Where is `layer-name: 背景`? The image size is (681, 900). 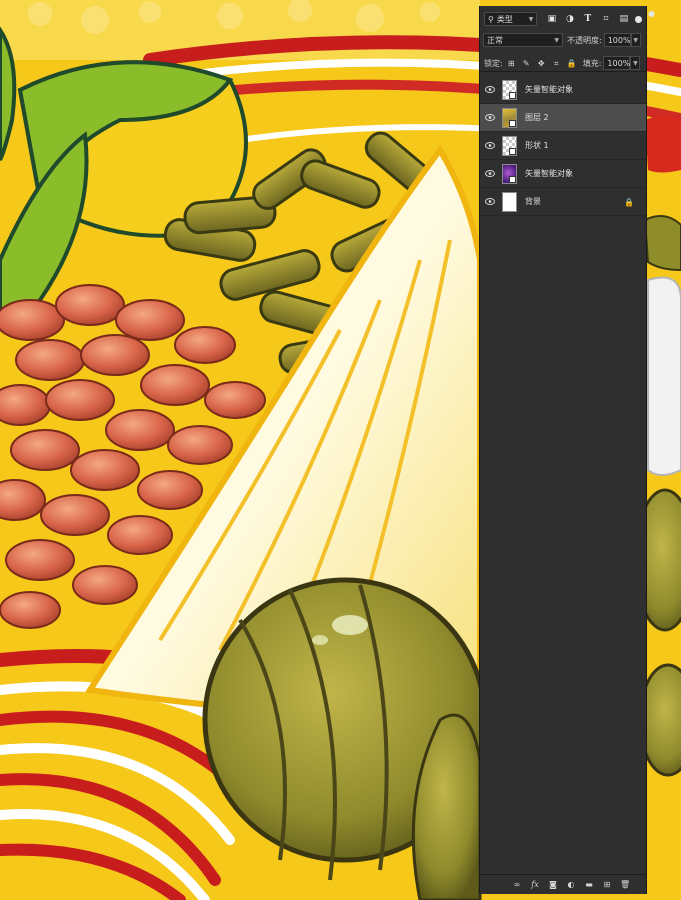 layer-name: 背景 is located at coordinates (533, 201).